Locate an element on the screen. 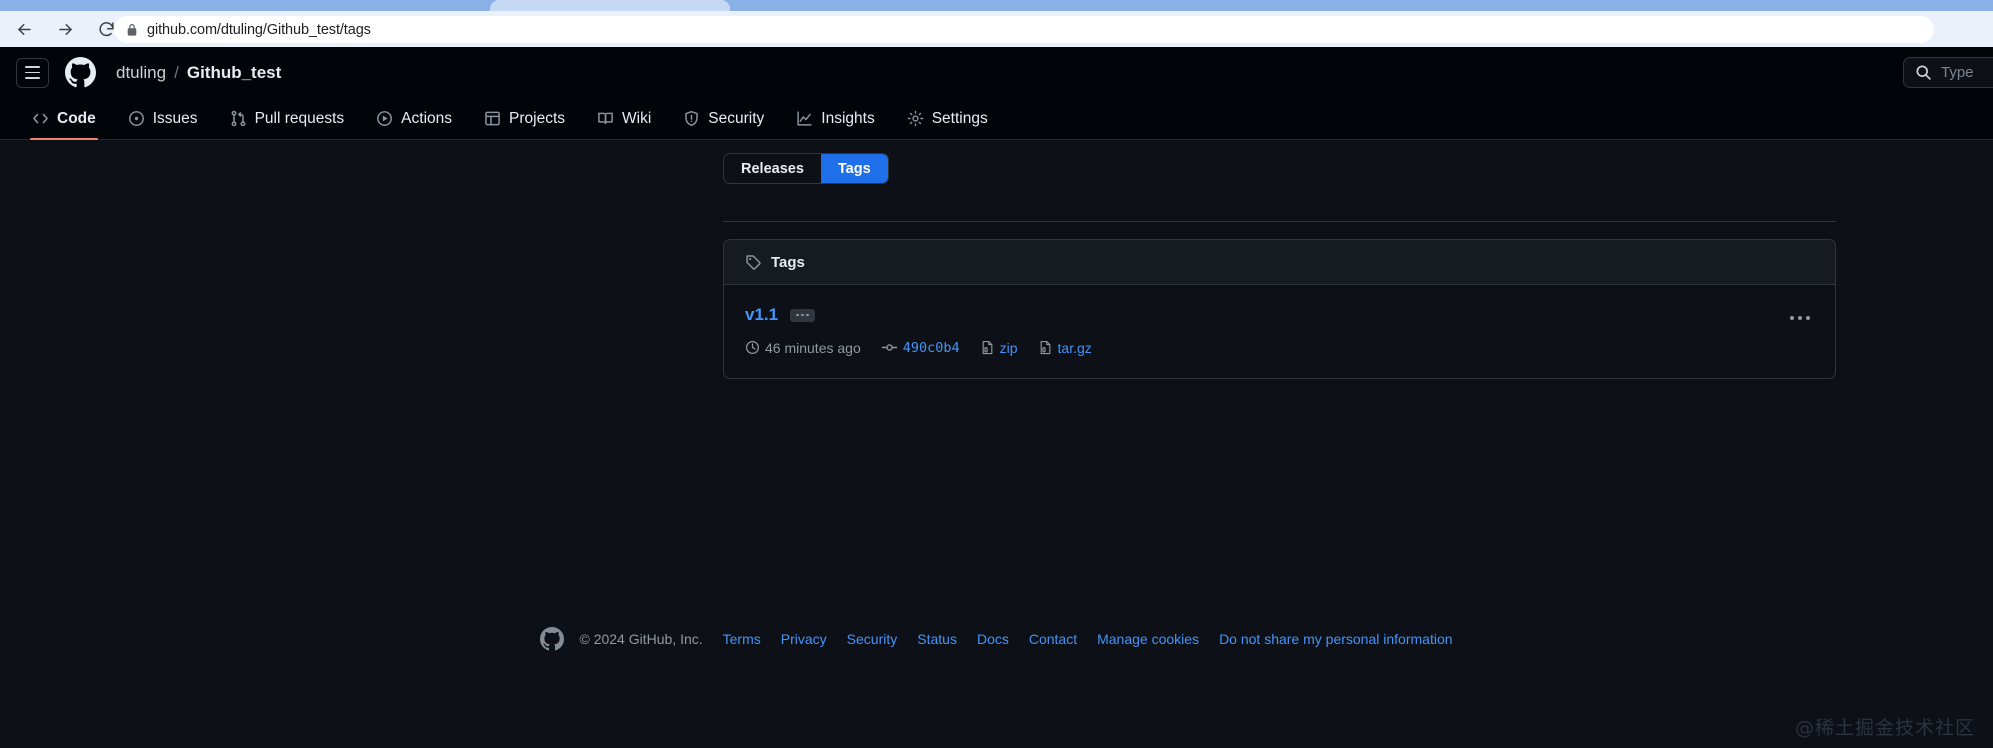 The image size is (1993, 748). nav-tab-label: Pull requests is located at coordinates (299, 118).